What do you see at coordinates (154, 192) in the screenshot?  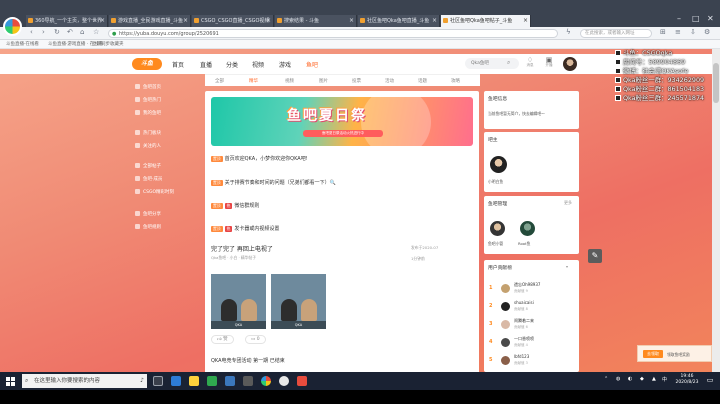 I see `leftnav-item: CSGO精彩时刻` at bounding box center [154, 192].